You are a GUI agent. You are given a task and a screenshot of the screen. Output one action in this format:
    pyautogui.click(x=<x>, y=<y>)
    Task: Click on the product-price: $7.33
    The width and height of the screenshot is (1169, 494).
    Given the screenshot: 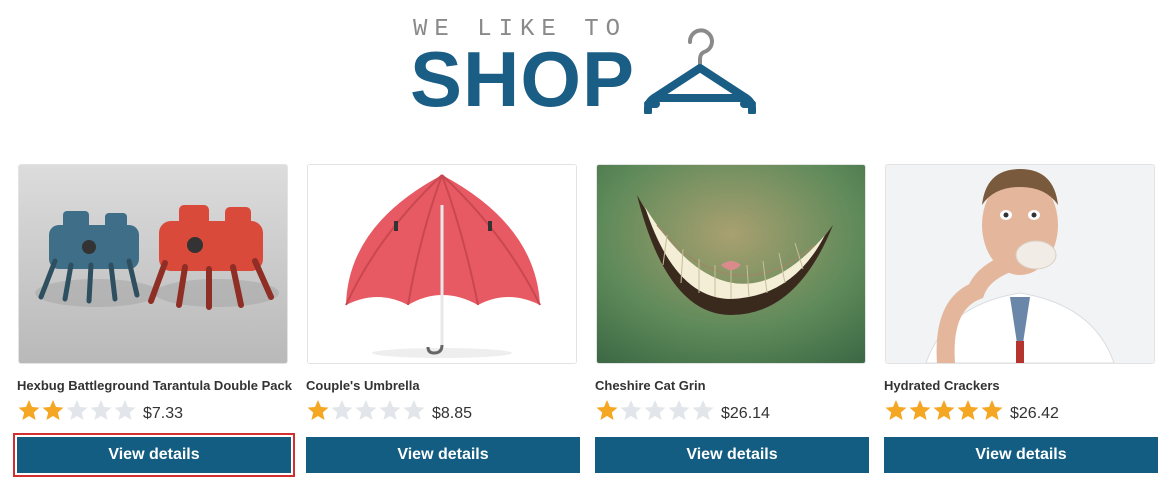 What is the action you would take?
    pyautogui.click(x=163, y=413)
    